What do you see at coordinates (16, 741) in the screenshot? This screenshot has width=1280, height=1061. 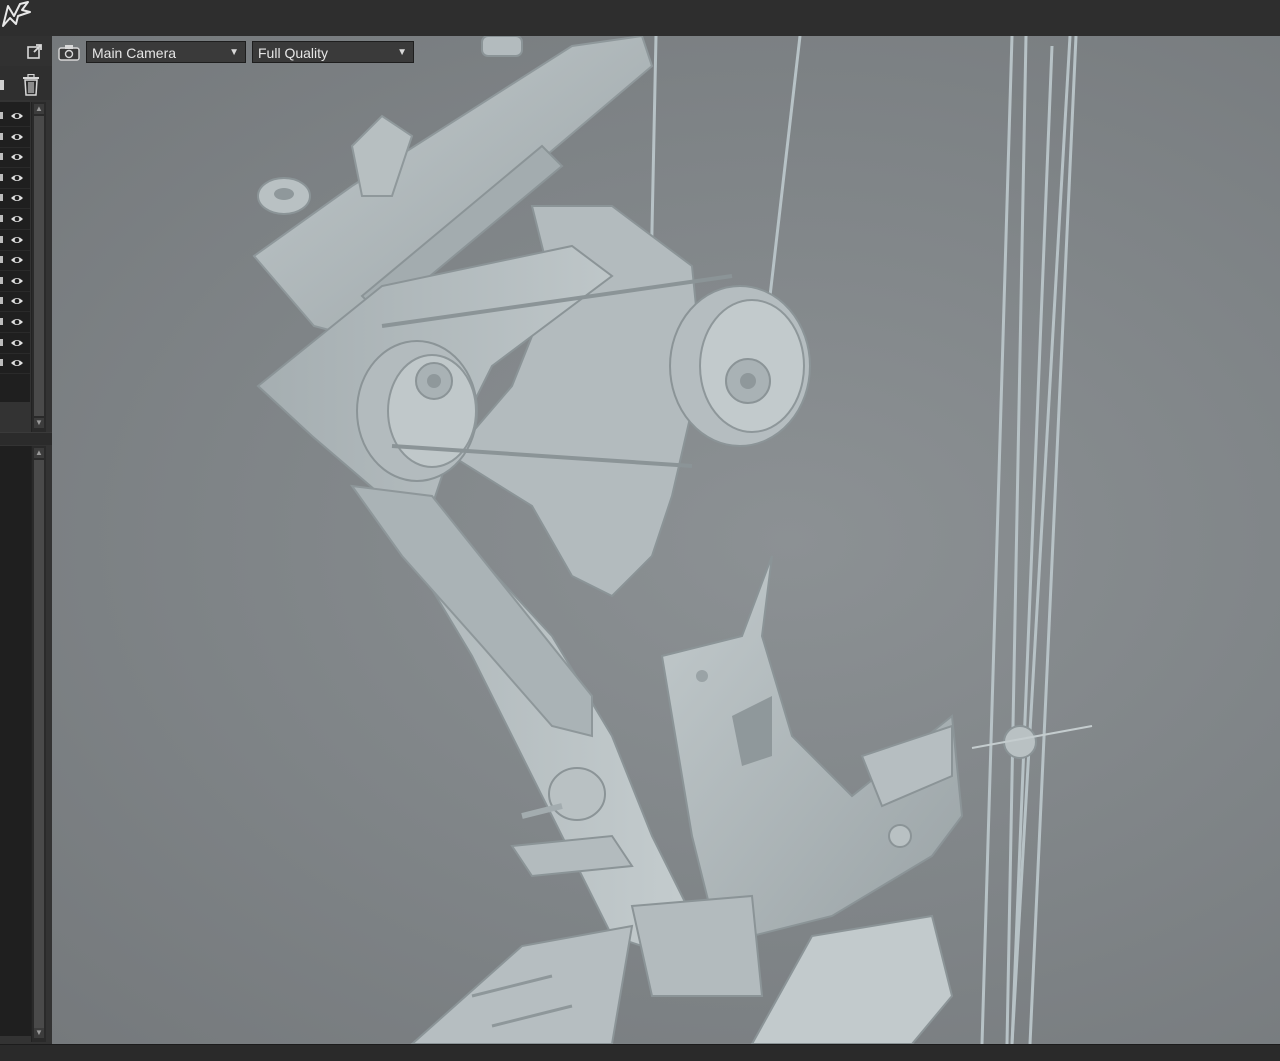 I see `lower-panel` at bounding box center [16, 741].